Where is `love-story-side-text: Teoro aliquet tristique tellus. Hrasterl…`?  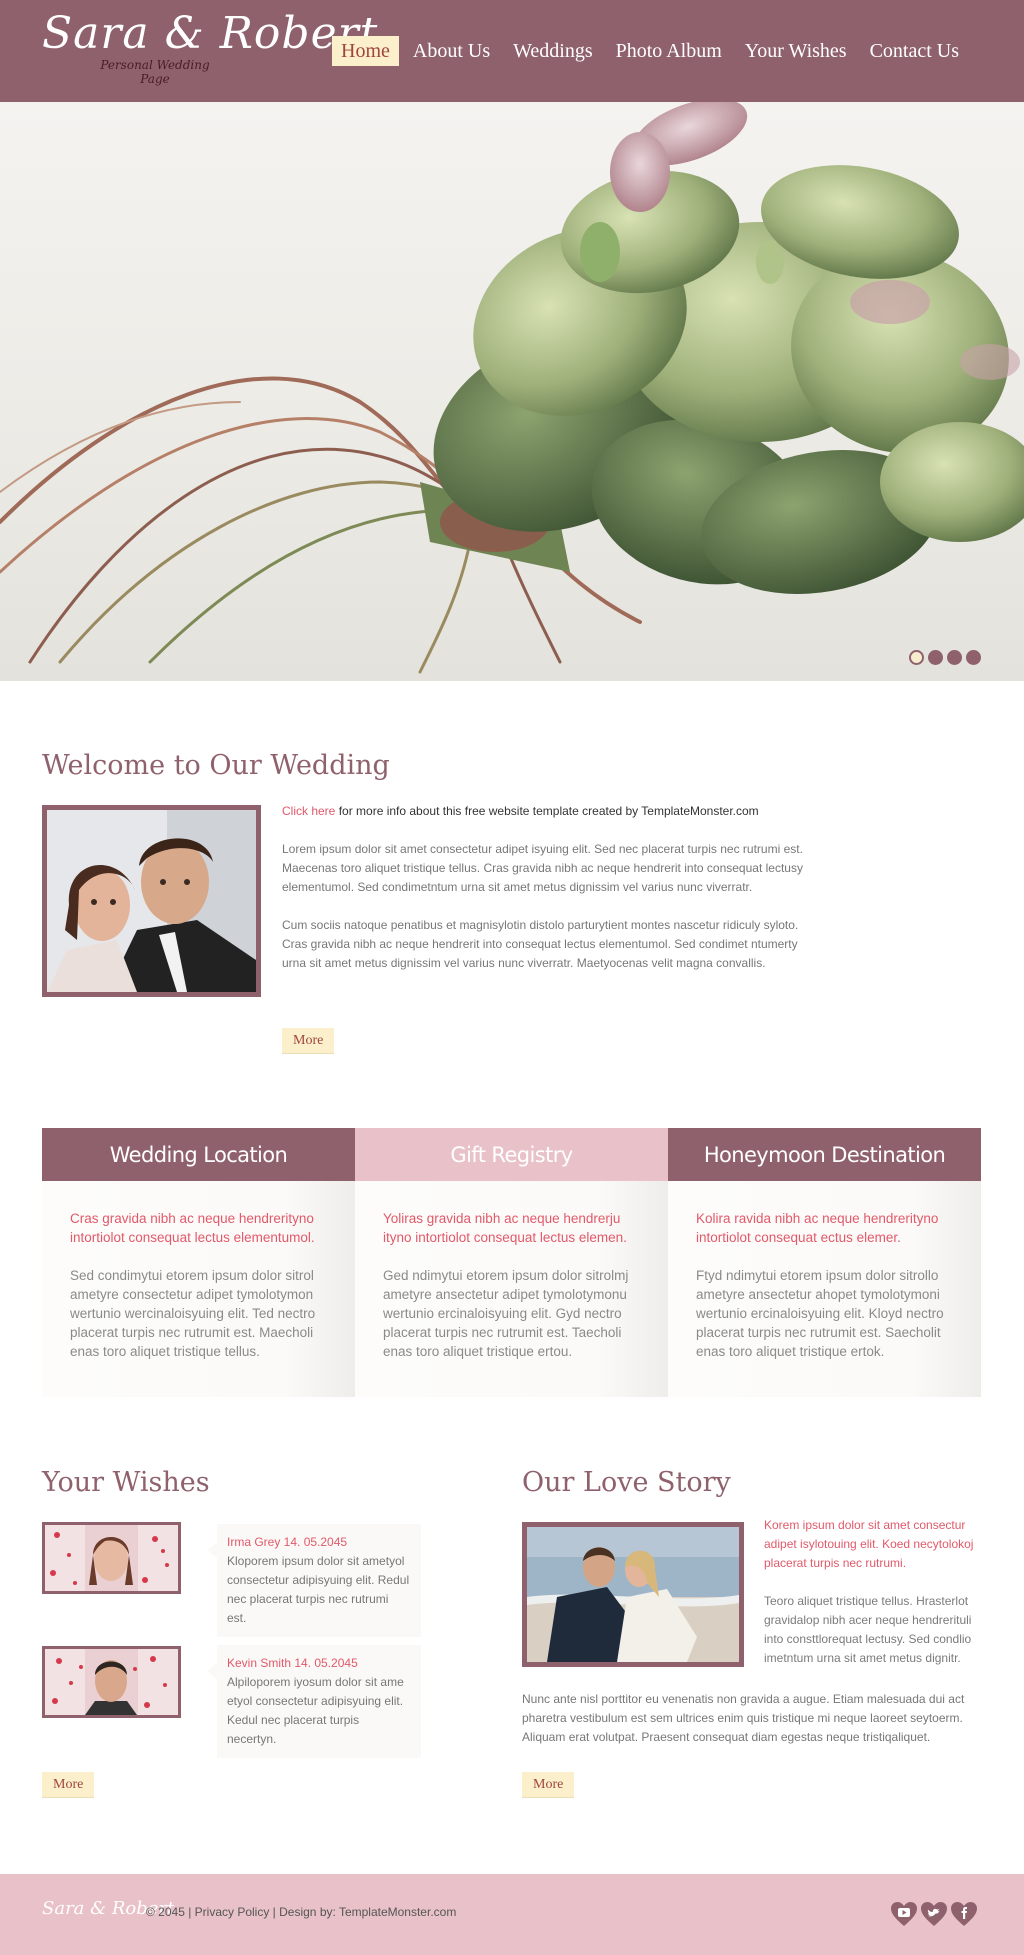 love-story-side-text: Teoro aliquet tristique tellus. Hrasterl… is located at coordinates (868, 1629).